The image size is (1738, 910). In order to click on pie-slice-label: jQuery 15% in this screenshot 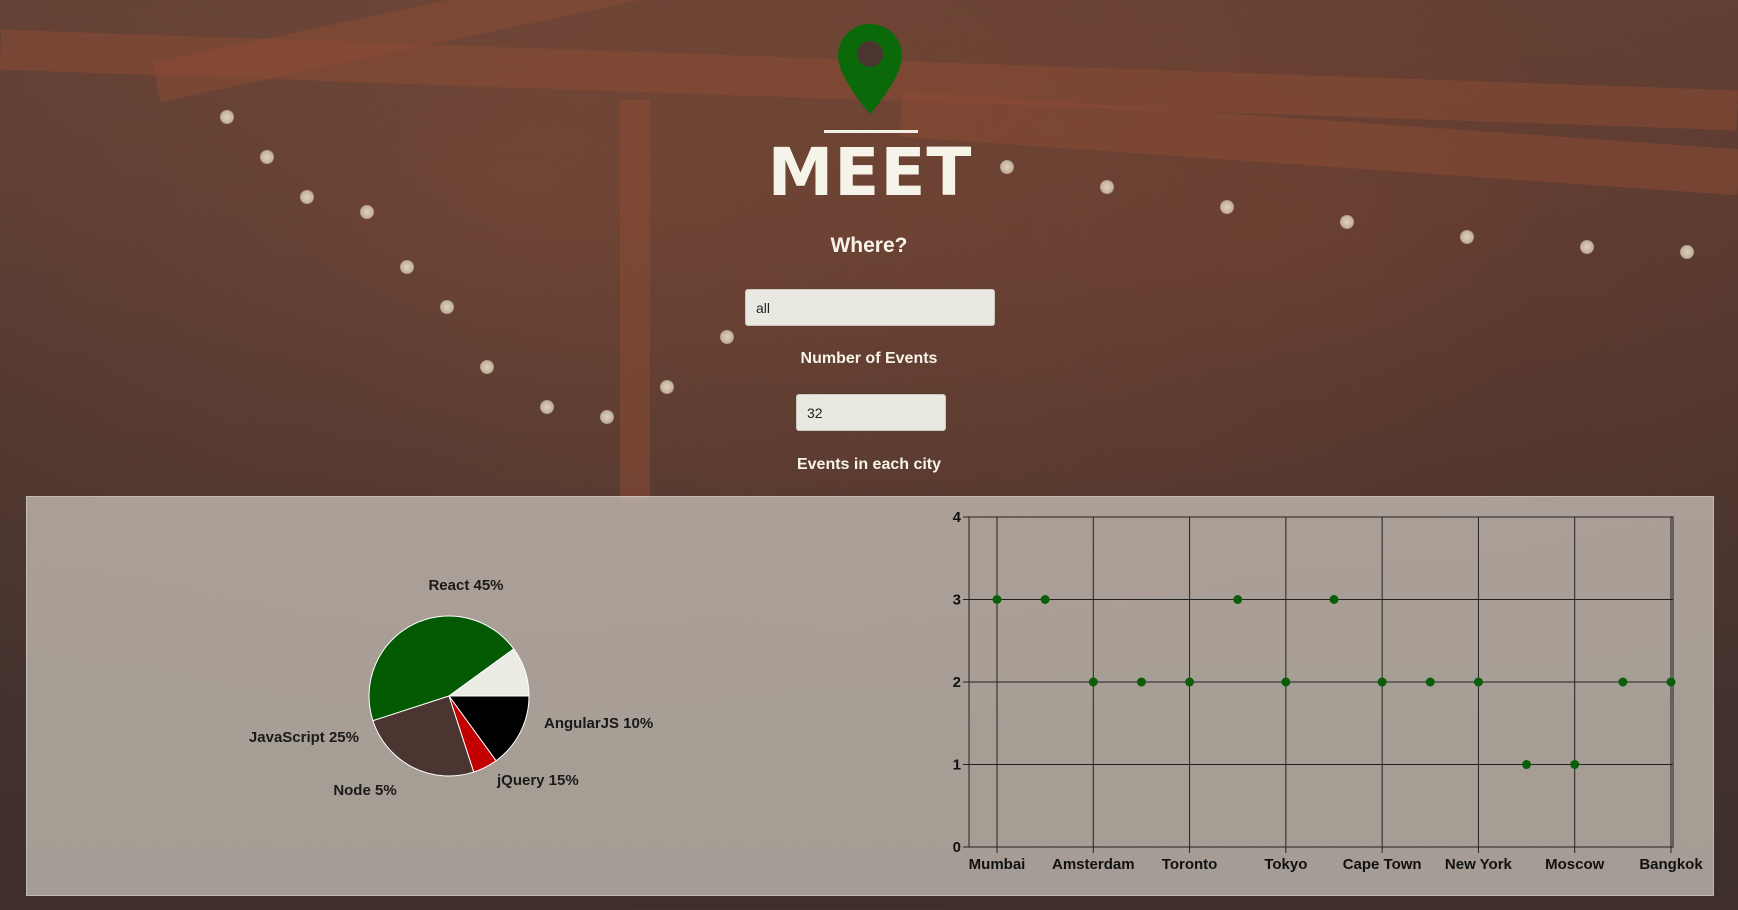, I will do `click(537, 780)`.